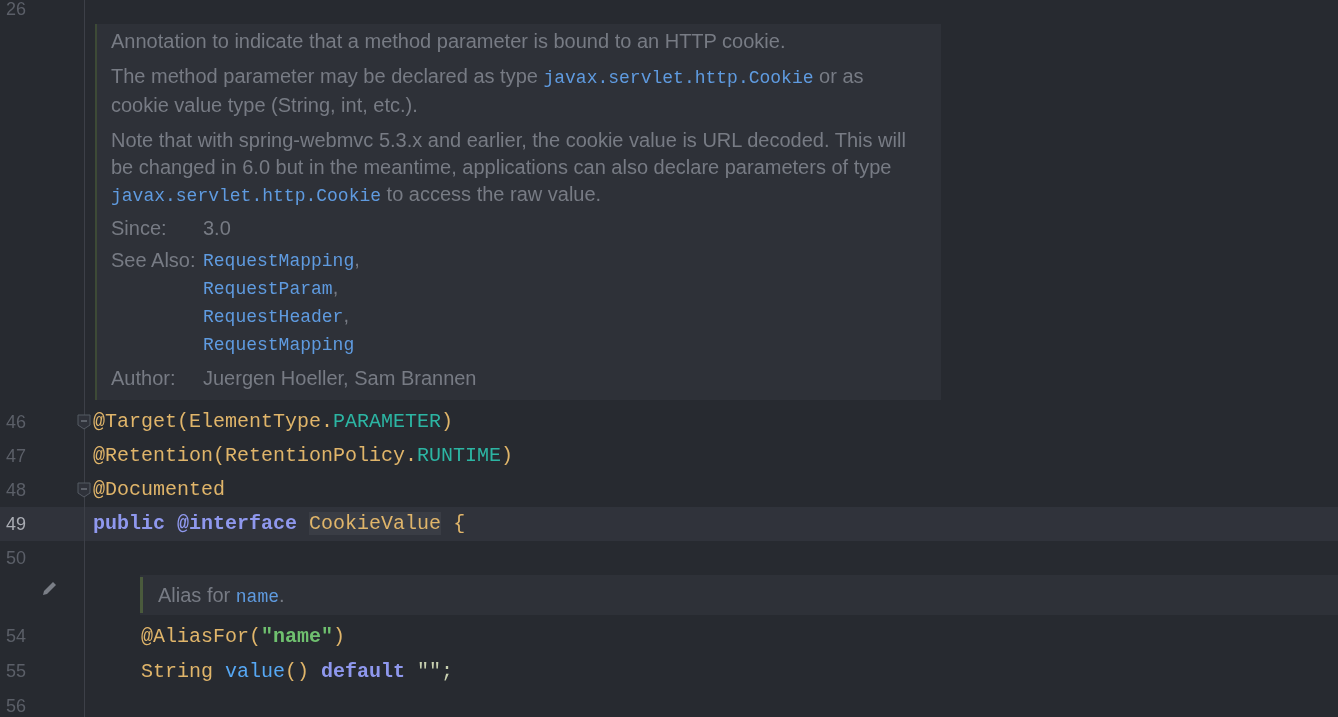 This screenshot has height=717, width=1338. What do you see at coordinates (50, 588) in the screenshot?
I see `pencil-icon` at bounding box center [50, 588].